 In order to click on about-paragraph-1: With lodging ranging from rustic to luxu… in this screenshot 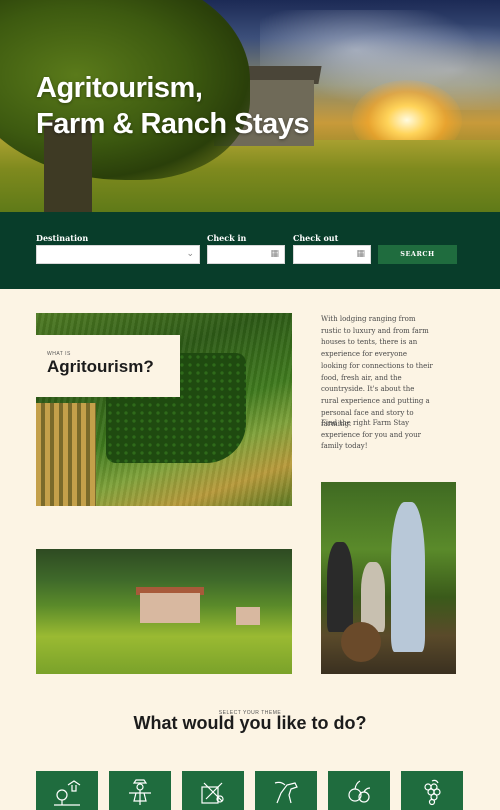, I will do `click(377, 372)`.